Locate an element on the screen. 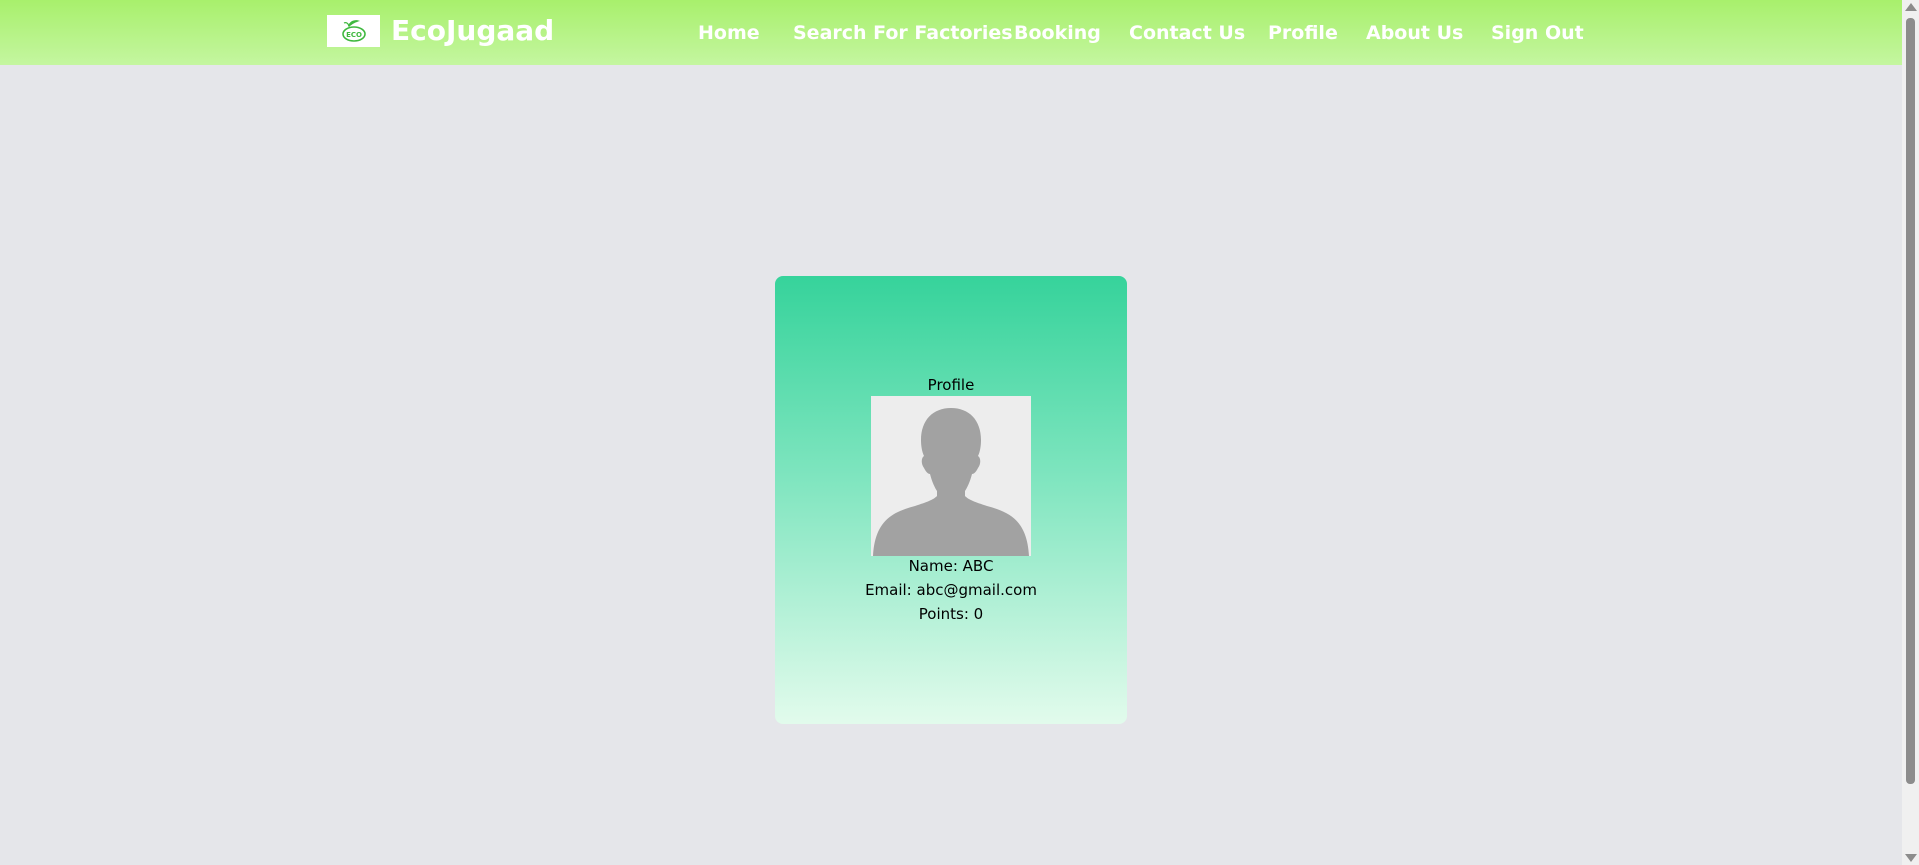  nav-sign-out: Sign Out is located at coordinates (1537, 33).